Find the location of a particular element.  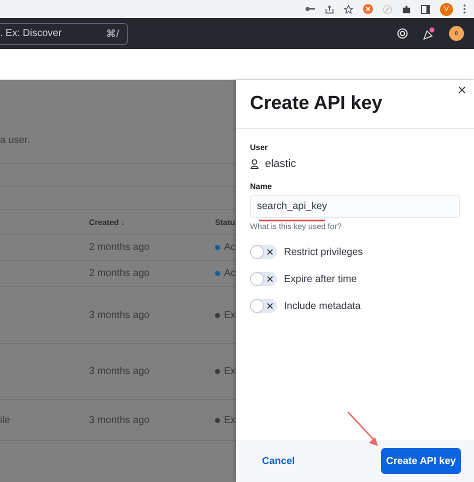

user-name: elastic is located at coordinates (280, 164).